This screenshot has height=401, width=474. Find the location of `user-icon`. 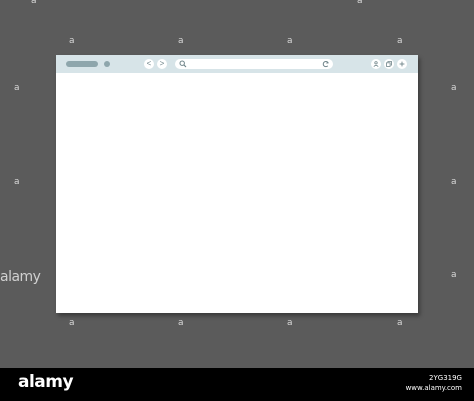

user-icon is located at coordinates (376, 64).